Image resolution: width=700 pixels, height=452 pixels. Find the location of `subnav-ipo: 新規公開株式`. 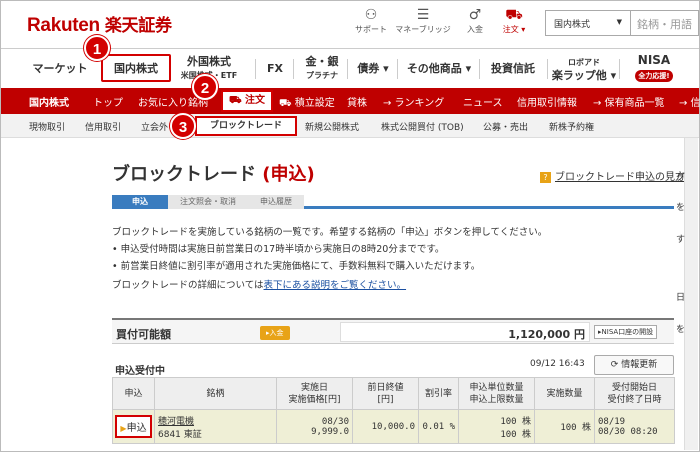

subnav-ipo: 新規公開株式 is located at coordinates (332, 126).